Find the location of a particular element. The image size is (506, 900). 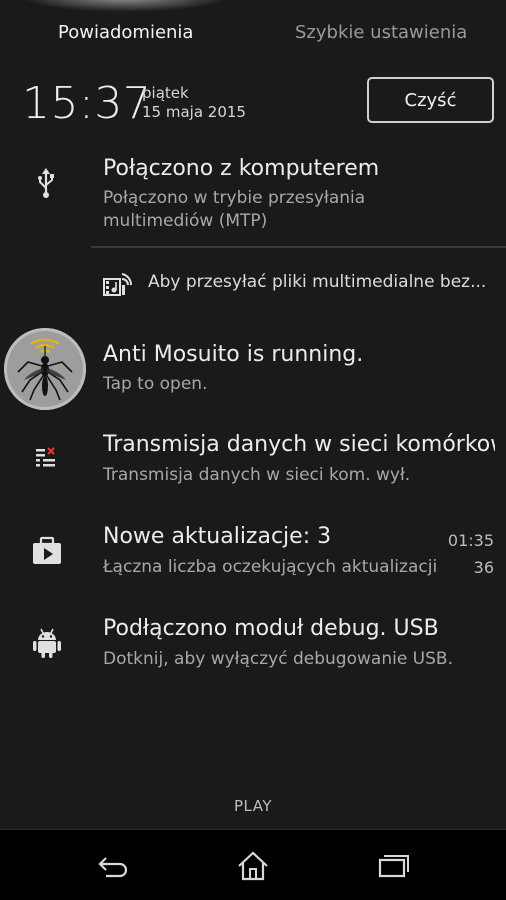

android-icon is located at coordinates (47, 643).